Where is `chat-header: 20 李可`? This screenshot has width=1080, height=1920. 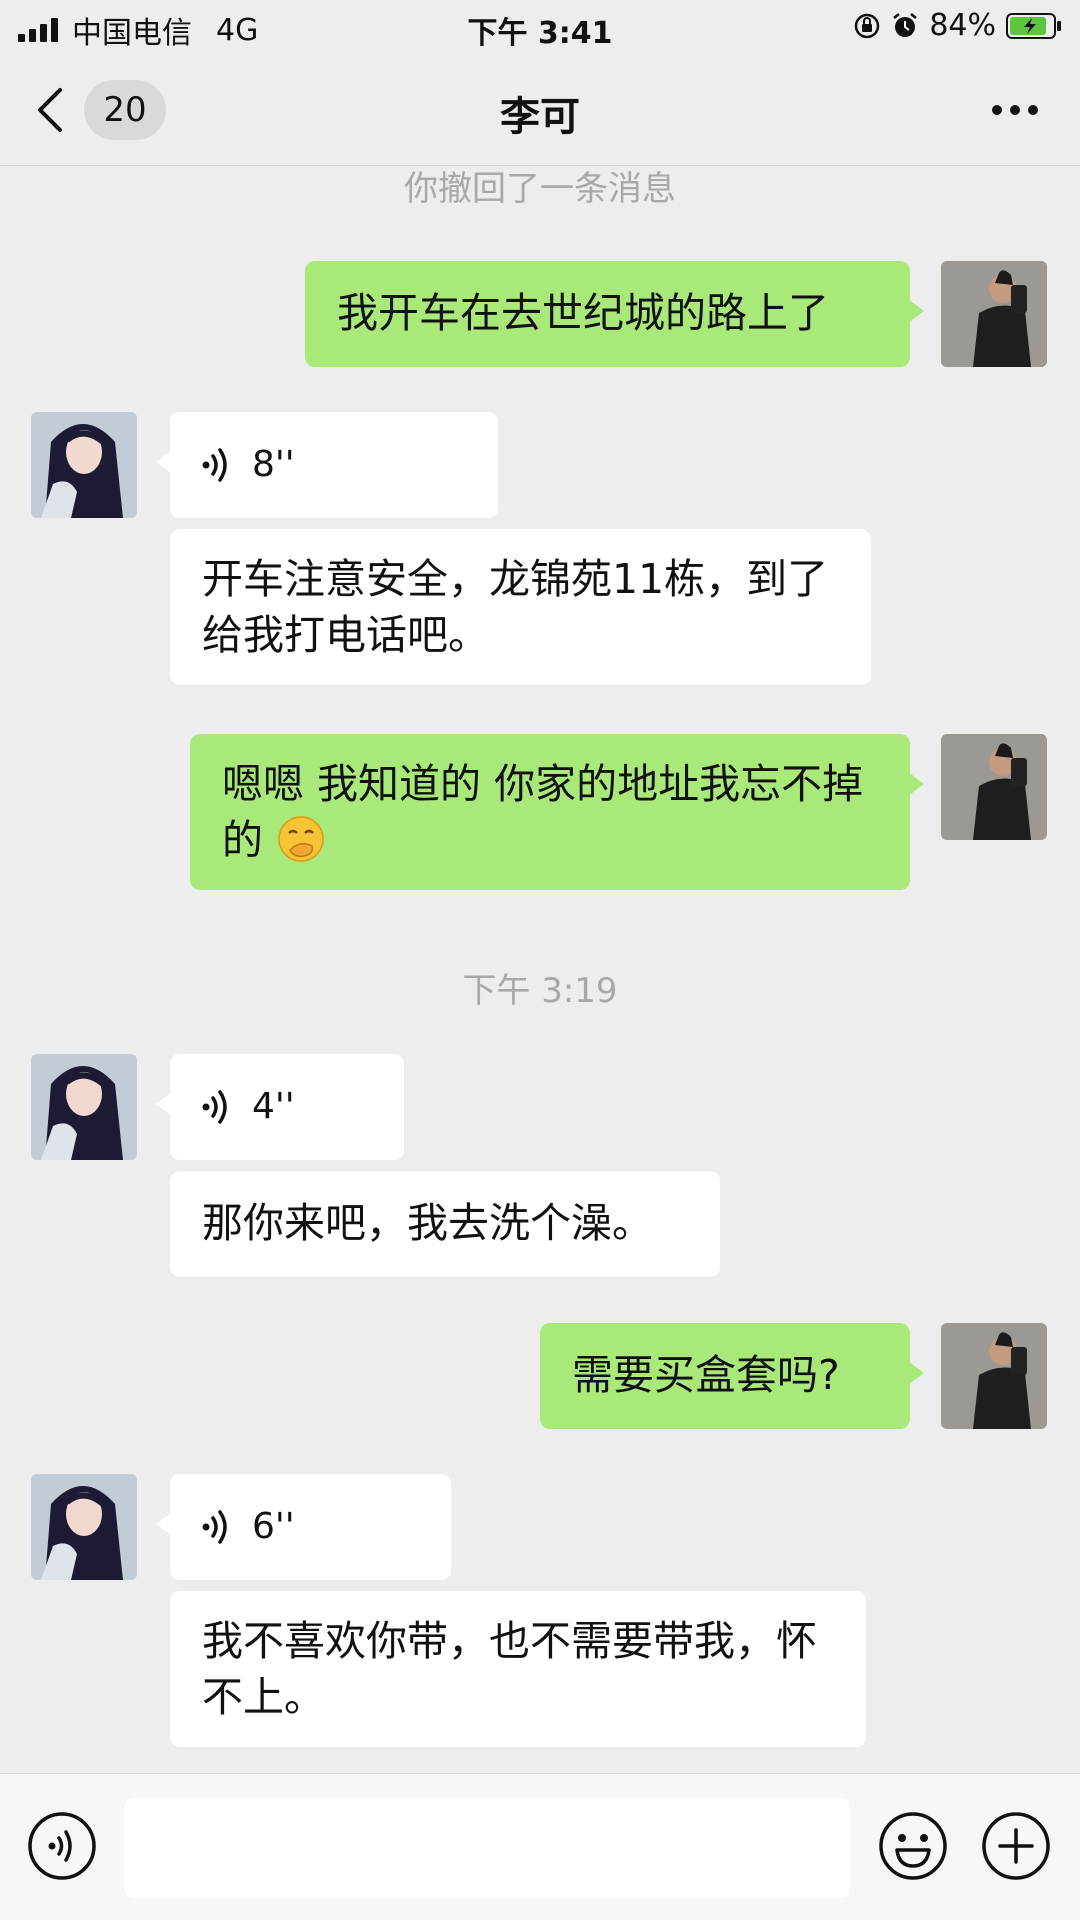
chat-header: 20 李可 is located at coordinates (540, 110).